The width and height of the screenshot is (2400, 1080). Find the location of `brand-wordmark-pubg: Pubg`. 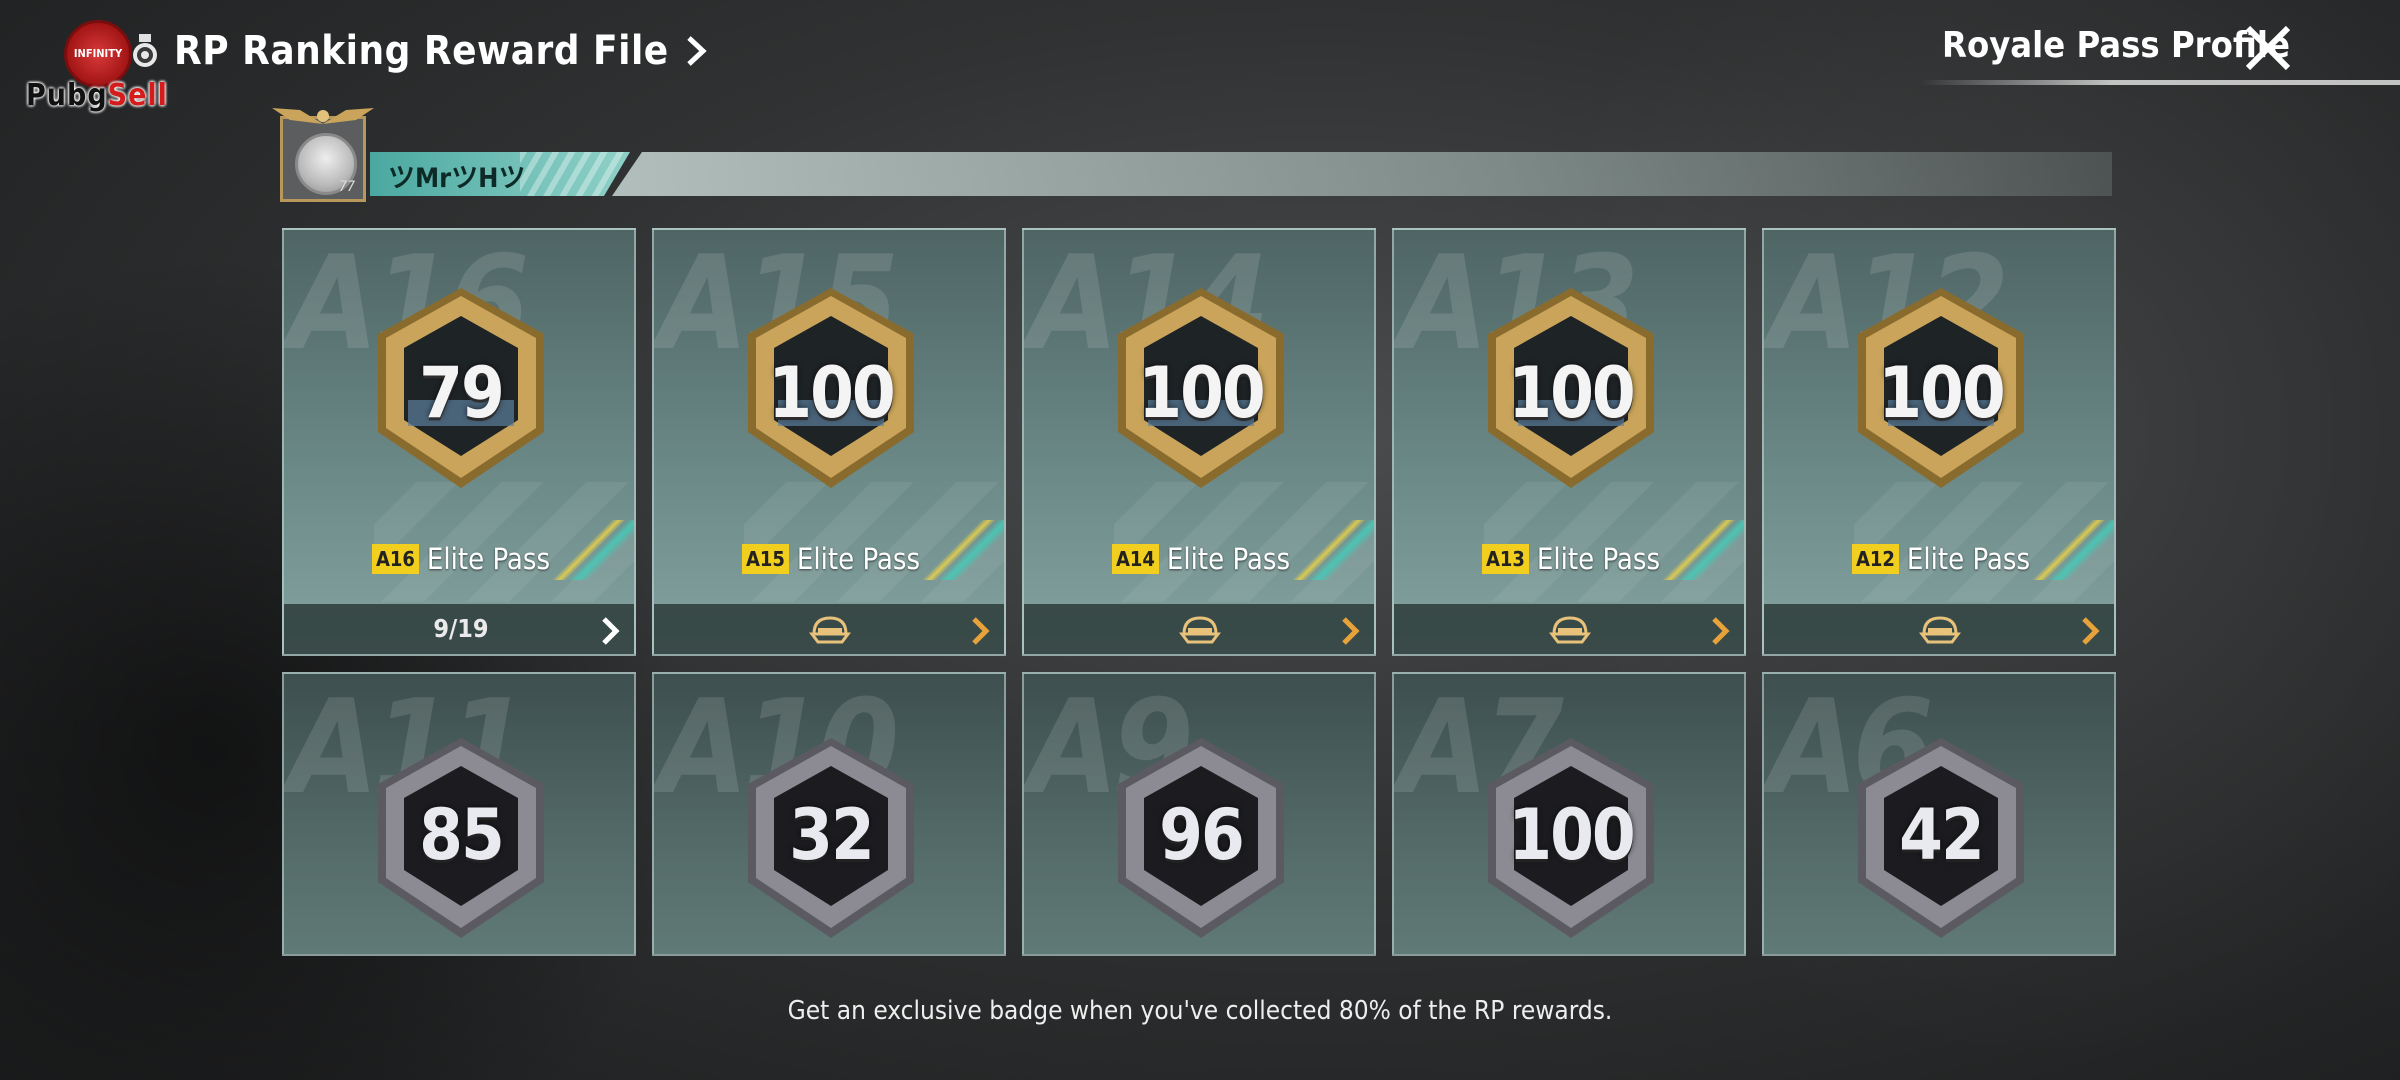

brand-wordmark-pubg: Pubg is located at coordinates (67, 95).